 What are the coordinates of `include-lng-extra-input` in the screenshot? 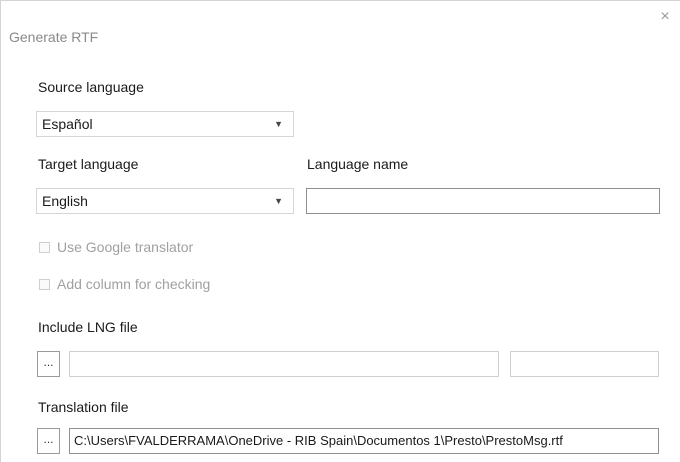 It's located at (584, 364).